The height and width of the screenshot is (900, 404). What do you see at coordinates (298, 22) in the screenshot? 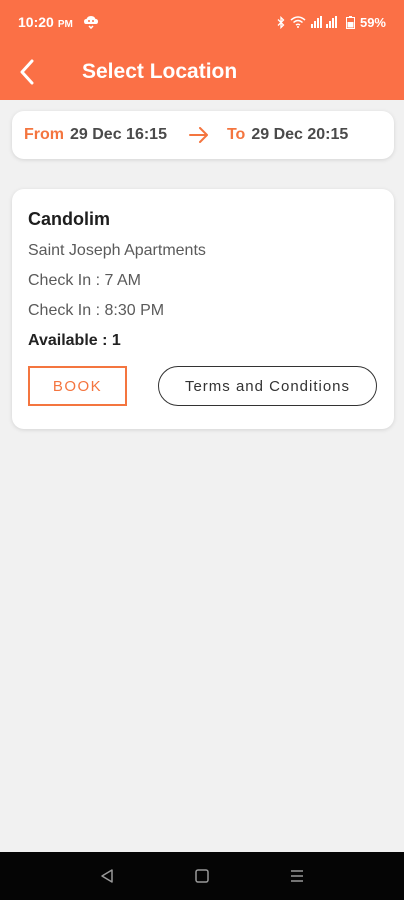
I see `wifi-icon` at bounding box center [298, 22].